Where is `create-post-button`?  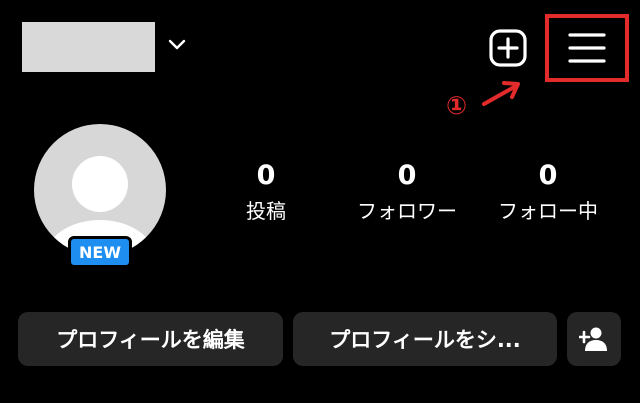 create-post-button is located at coordinates (508, 48).